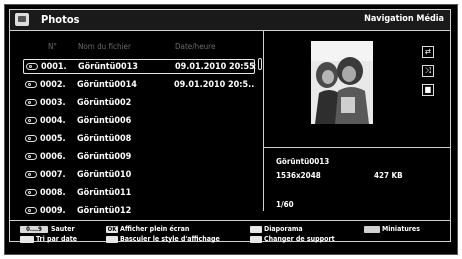 The height and width of the screenshot is (259, 462). Describe the element at coordinates (104, 157) in the screenshot. I see `file-name: Görüntü009` at that location.